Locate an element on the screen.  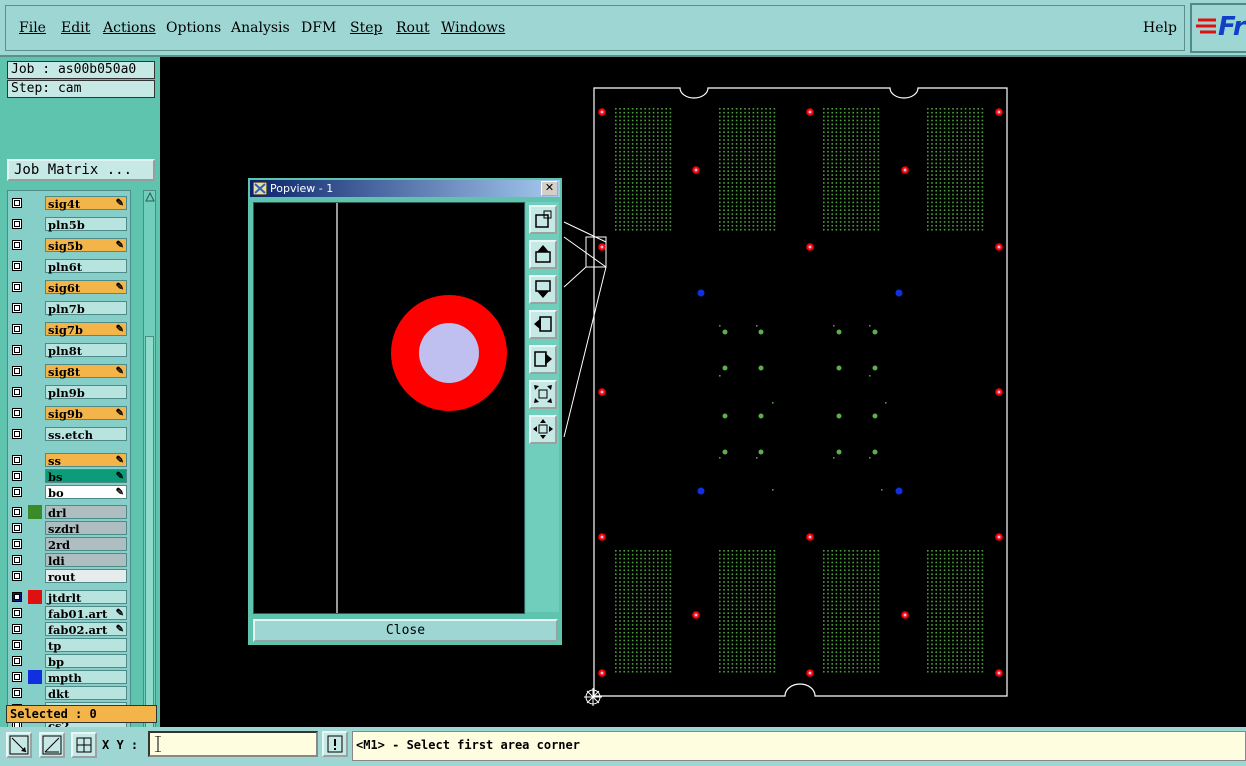
layer-row: rout is located at coordinates (69, 576).